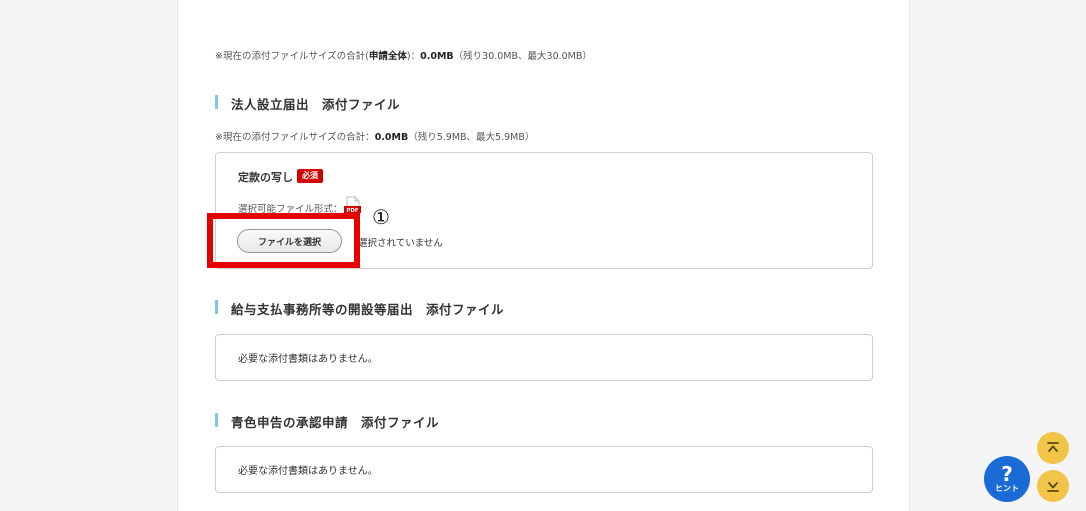  Describe the element at coordinates (544, 357) in the screenshot. I see `attachment-card-payroll-office: 必要な添付書類はありません。` at that location.